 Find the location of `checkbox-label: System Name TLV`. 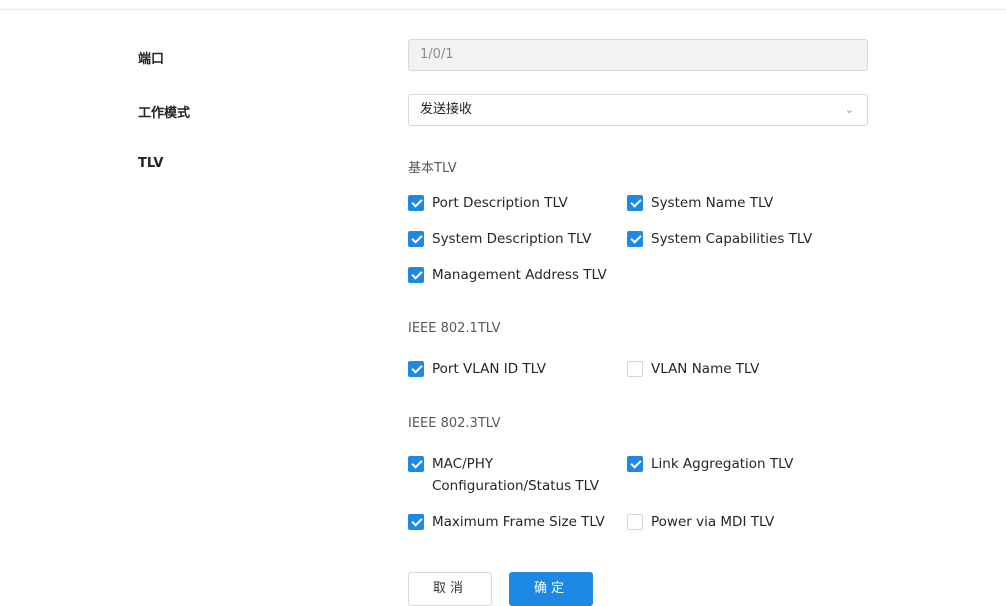

checkbox-label: System Name TLV is located at coordinates (712, 203).